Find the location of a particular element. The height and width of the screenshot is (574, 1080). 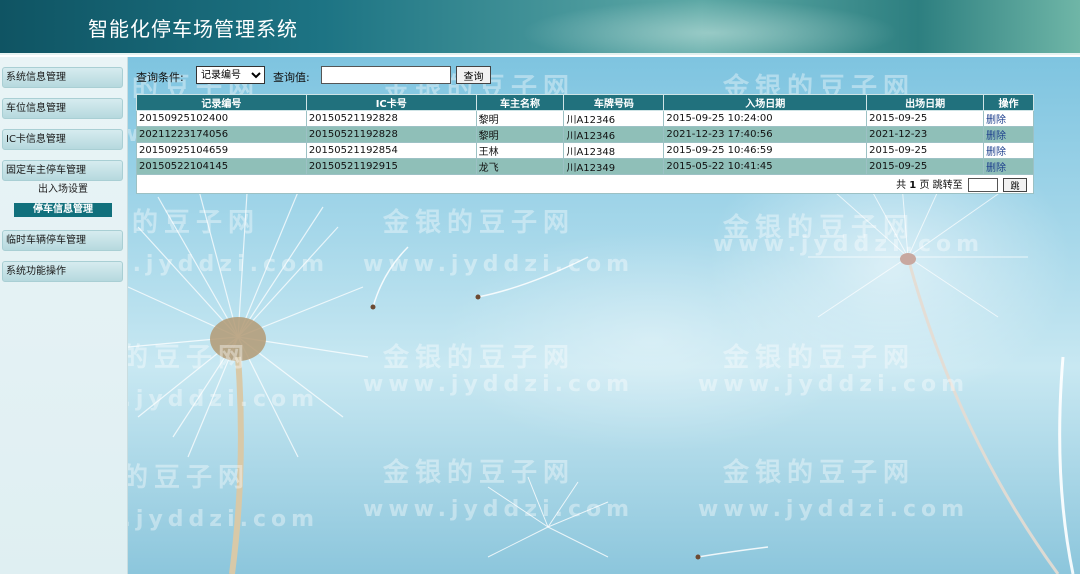

cell-plate-number: 川A12348 is located at coordinates (614, 150).